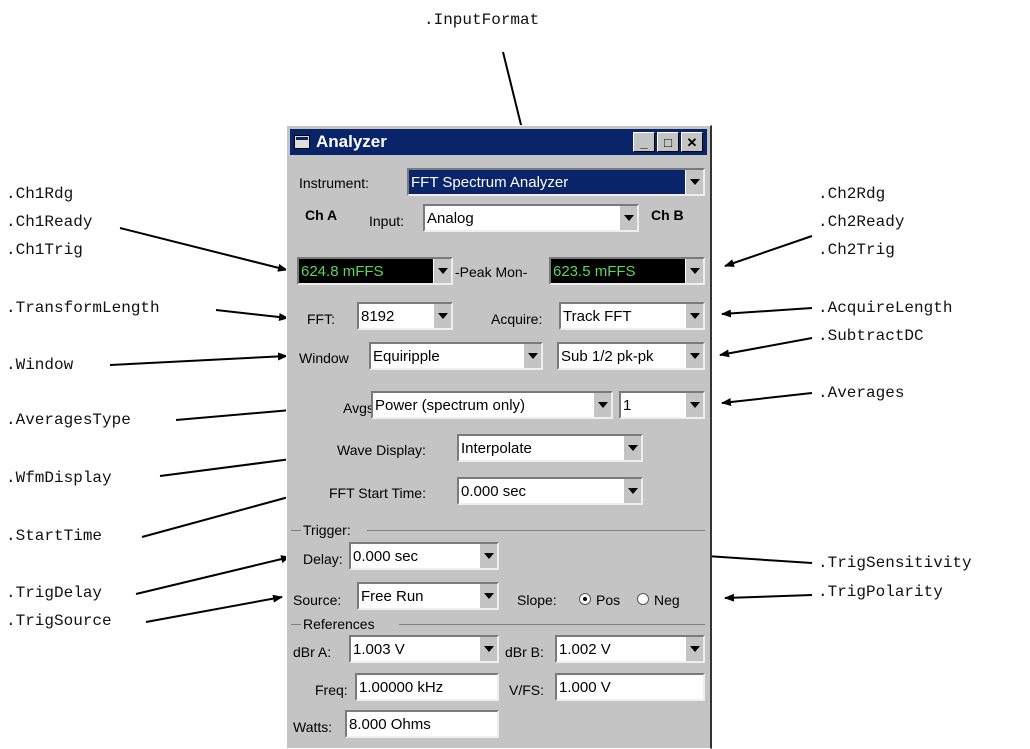 The width and height of the screenshot is (1030, 749). What do you see at coordinates (334, 183) in the screenshot?
I see `instrument-label: Instrument:` at bounding box center [334, 183].